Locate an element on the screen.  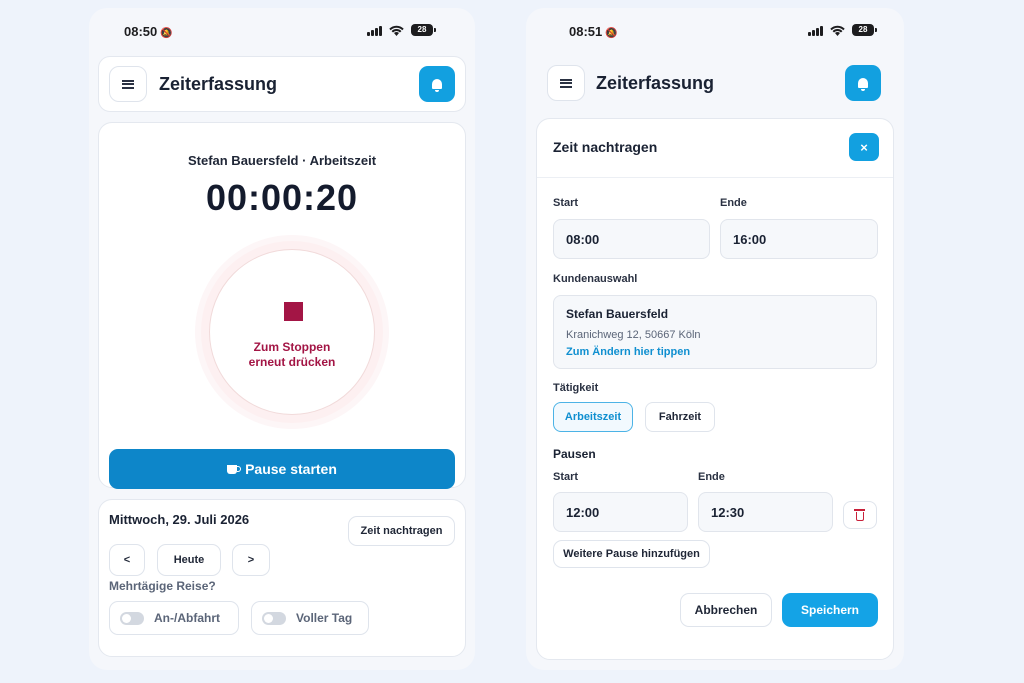
close-icon: × is located at coordinates (864, 147).